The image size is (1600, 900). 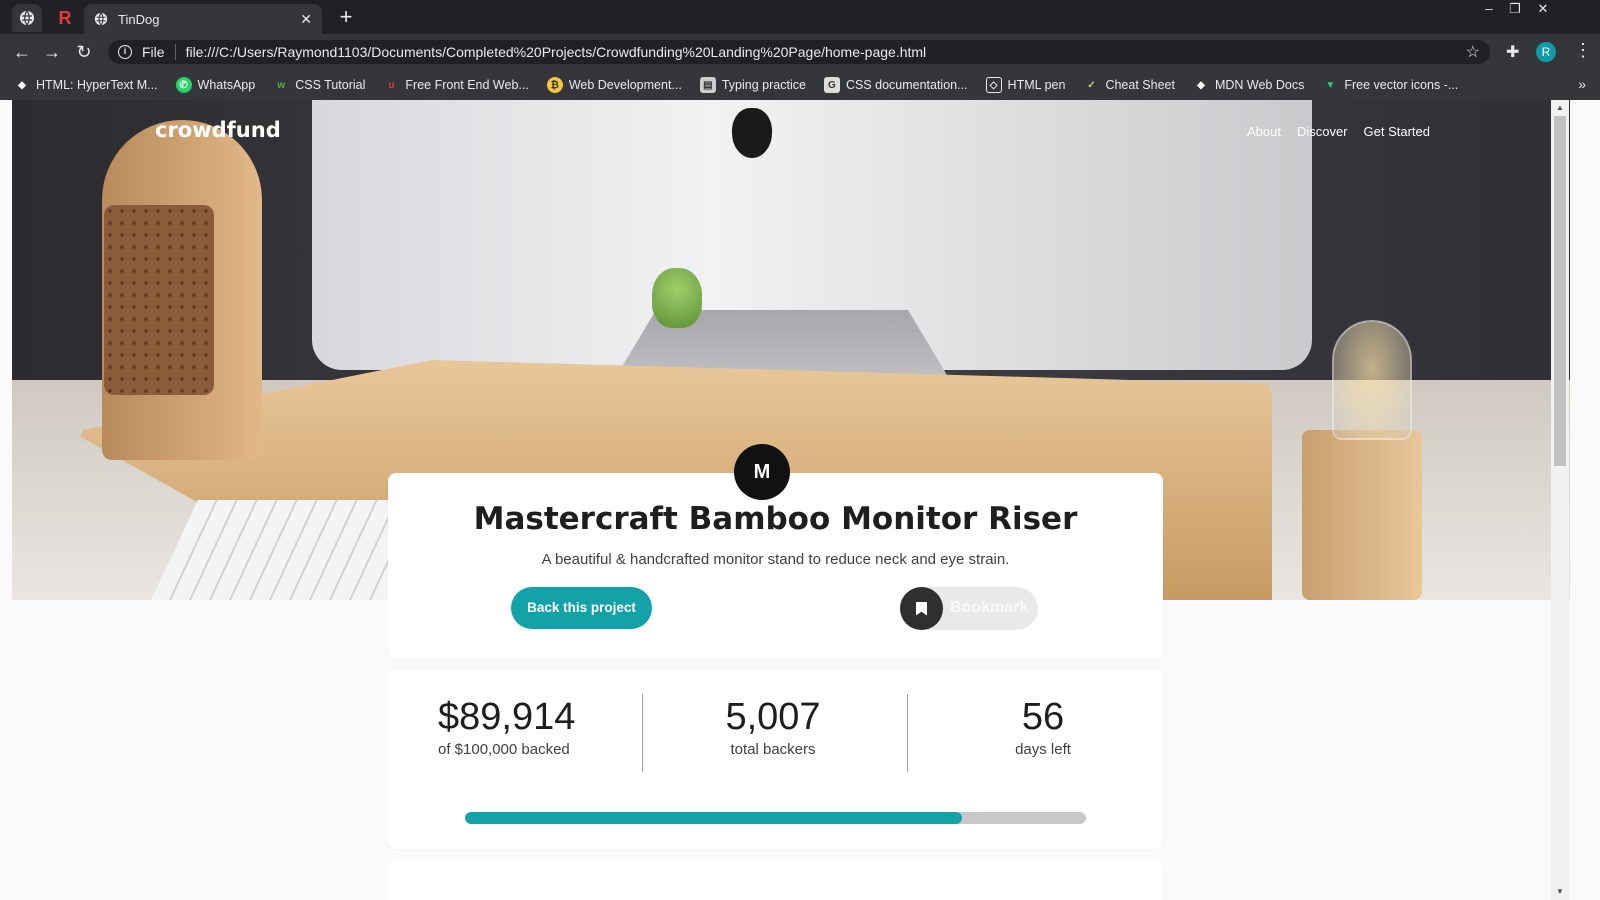 I want to click on pinned-tab-r: R, so click(x=65, y=18).